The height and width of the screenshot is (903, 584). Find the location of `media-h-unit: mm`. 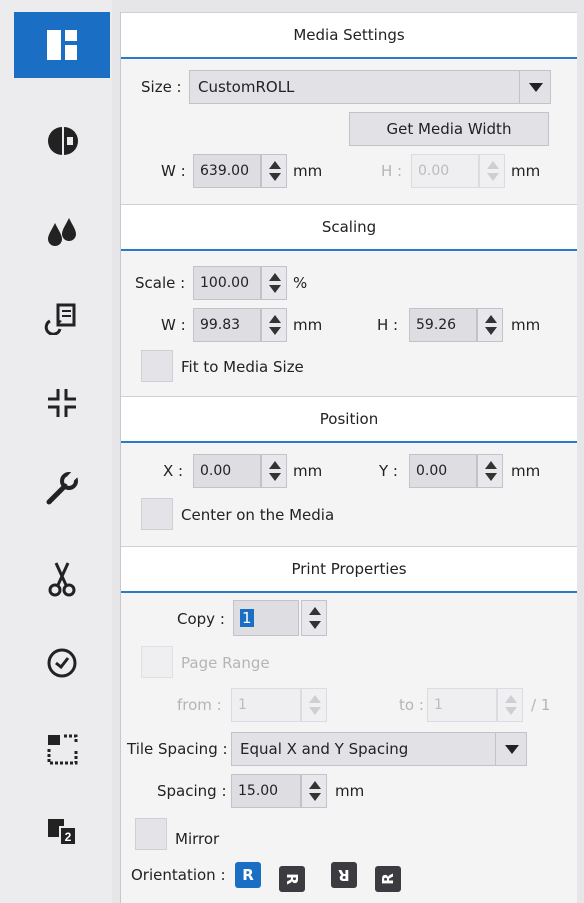

media-h-unit: mm is located at coordinates (526, 171).